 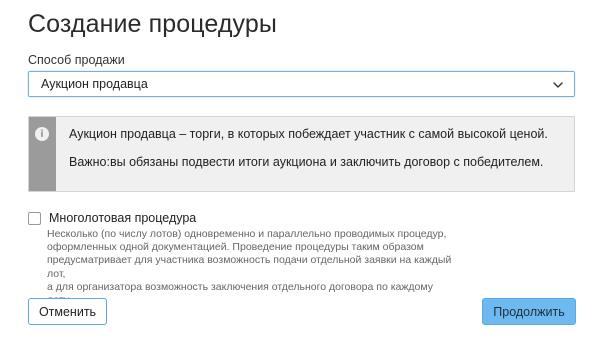 I want to click on multilot-label: Многолотовая процедура, so click(x=122, y=218).